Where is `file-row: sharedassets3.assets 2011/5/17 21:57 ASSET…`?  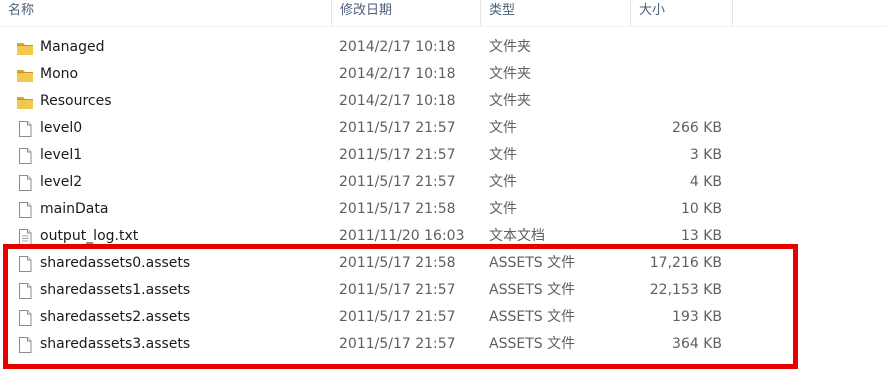
file-row: sharedassets3.assets 2011/5/17 21:57 ASSET… is located at coordinates (443, 344).